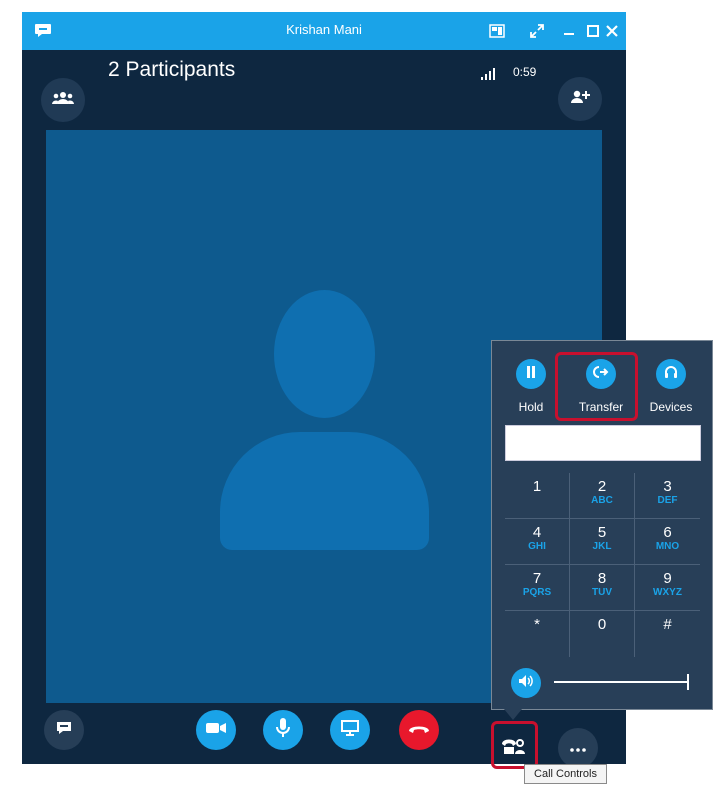  What do you see at coordinates (489, 73) in the screenshot?
I see `signal-bars-icon` at bounding box center [489, 73].